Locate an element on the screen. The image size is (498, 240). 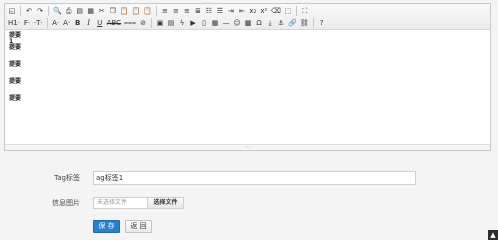
undo-icon: ↶ is located at coordinates (29, 11).